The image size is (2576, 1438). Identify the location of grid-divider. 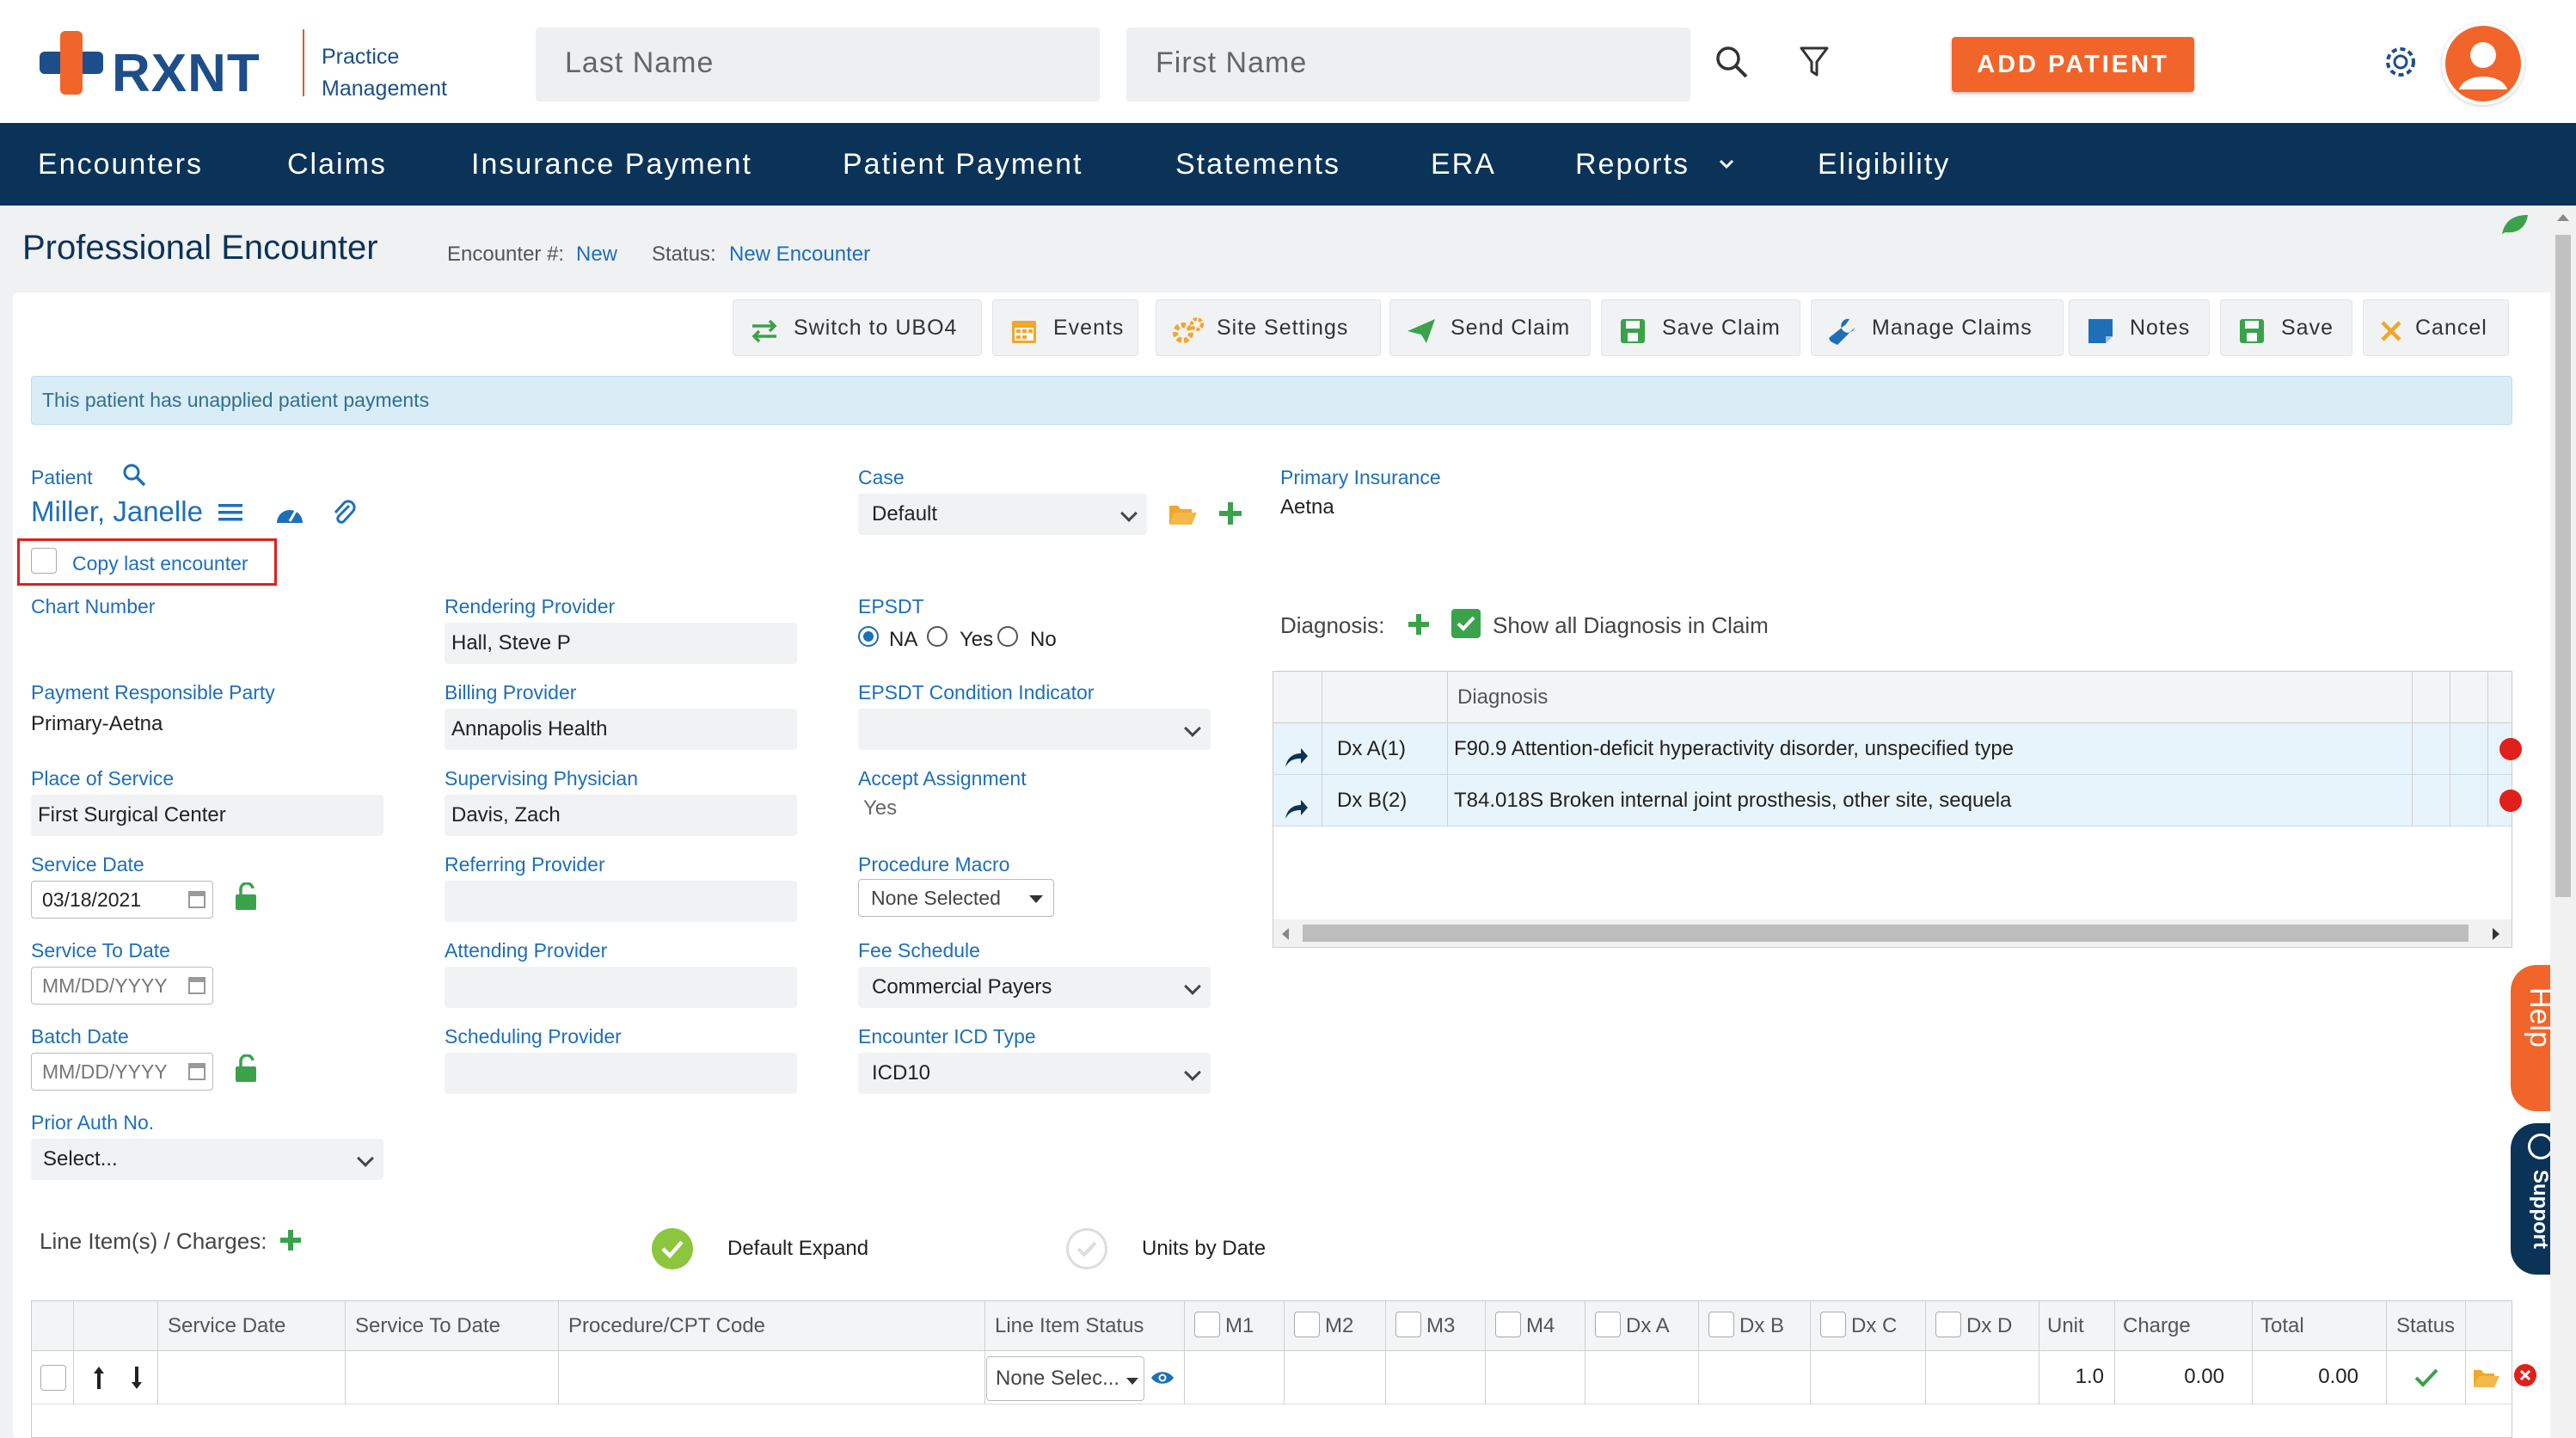
(73, 1353).